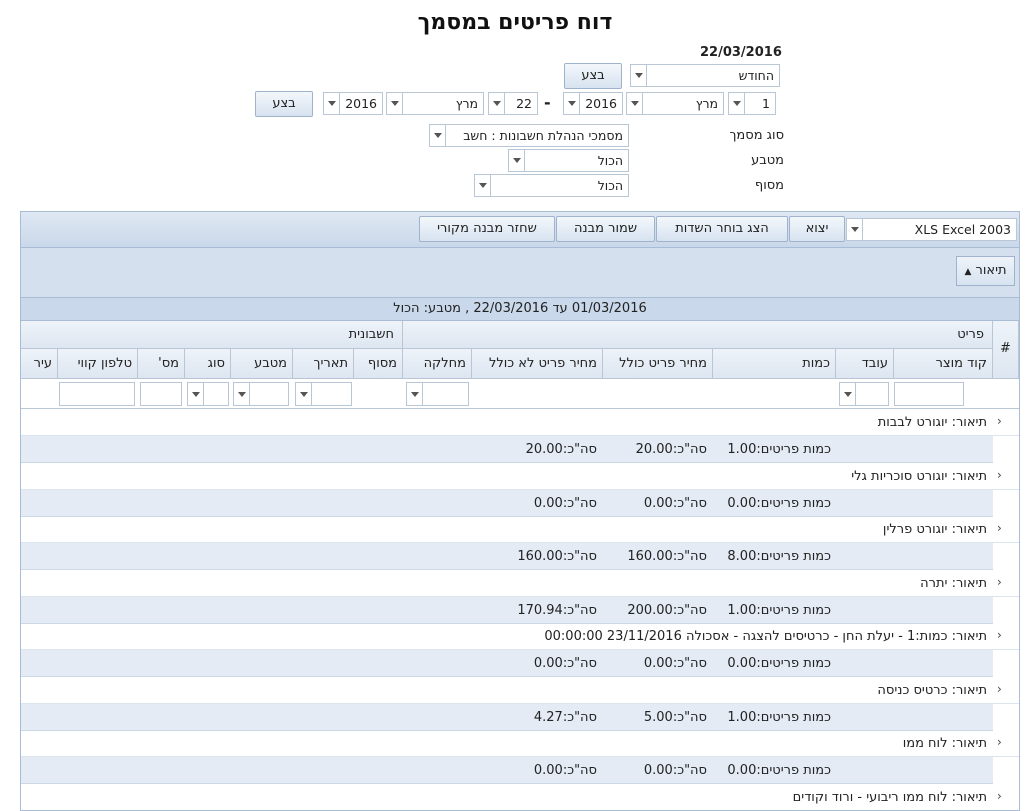 Image resolution: width=1030 pixels, height=811 pixels. I want to click on group-row-header: › תיאור: לוח ממו ריבועי - ורוד וקודים, so click(520, 798).